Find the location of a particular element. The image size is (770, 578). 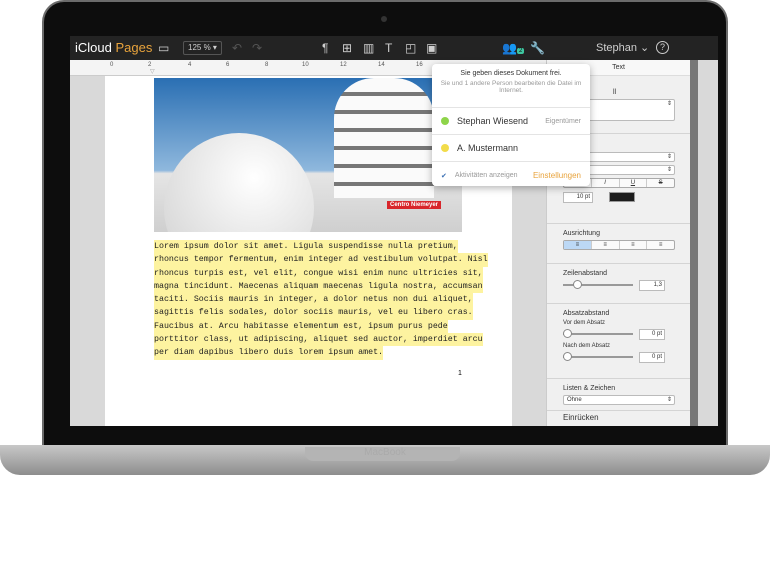

align-justify-button: ≡ is located at coordinates (660, 245).